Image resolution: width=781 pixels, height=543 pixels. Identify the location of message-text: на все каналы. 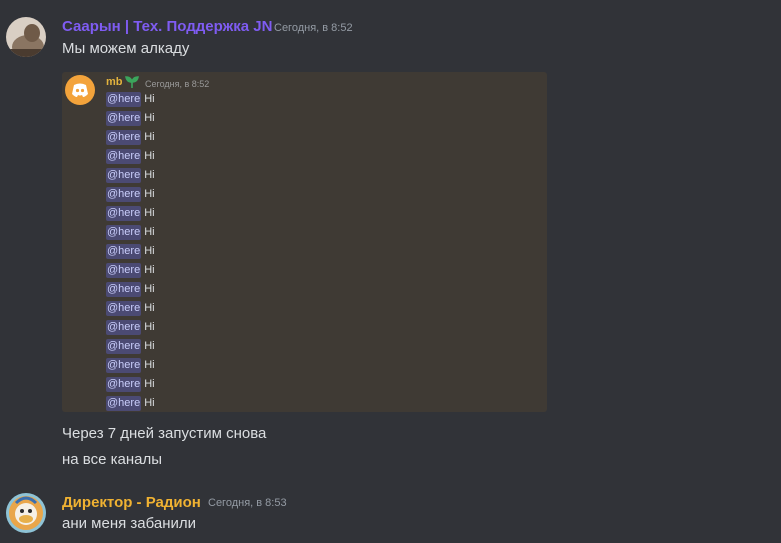
(112, 459).